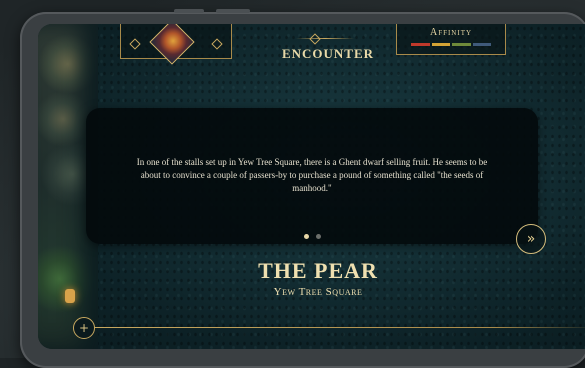 The width and height of the screenshot is (585, 368). What do you see at coordinates (306, 236) in the screenshot?
I see `page-dot-active` at bounding box center [306, 236].